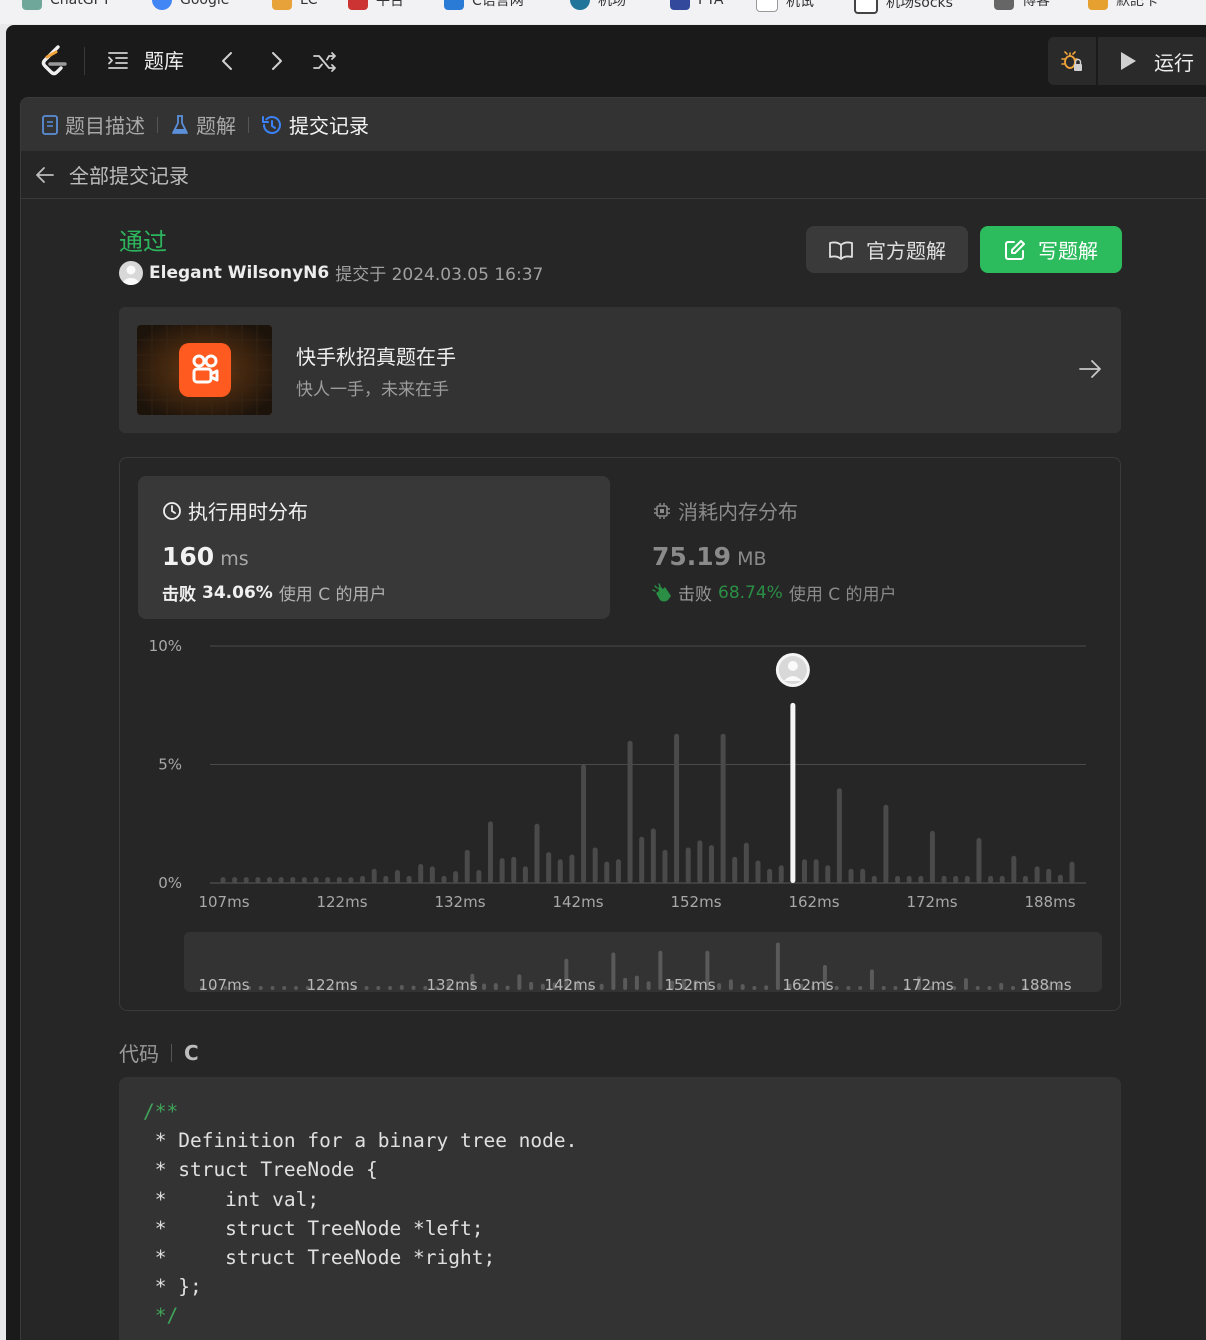  I want to click on chart-range-navigator: 107ms 122ms 132ms 142ms 152ms 162ms 172ms 188ms, so click(643, 962).